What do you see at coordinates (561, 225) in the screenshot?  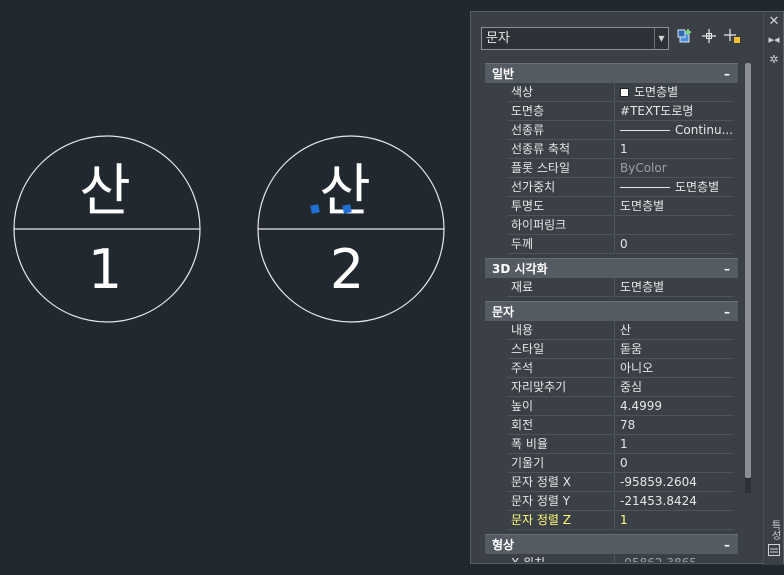 I see `property-name: 하이퍼링크` at bounding box center [561, 225].